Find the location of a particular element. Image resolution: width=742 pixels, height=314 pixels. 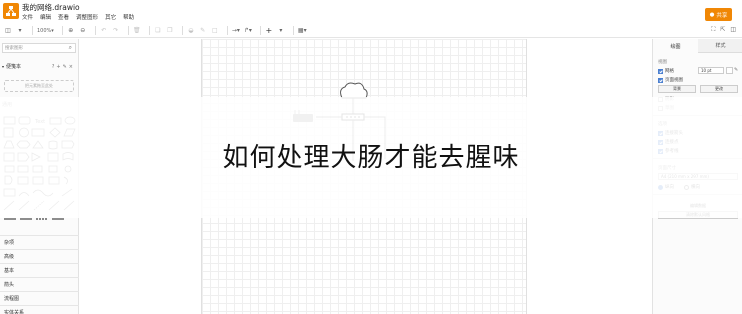

edit-grid-icon: ✎ is located at coordinates (736, 70).